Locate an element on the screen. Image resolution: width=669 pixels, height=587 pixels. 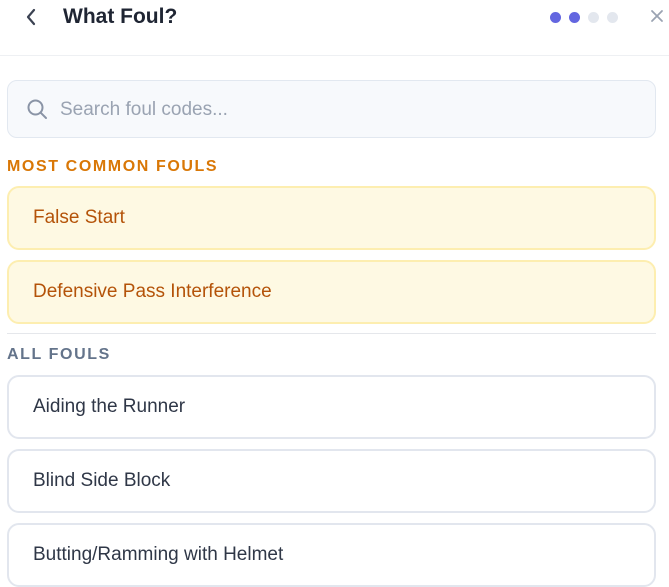
foul-item: Aiding the Runner is located at coordinates (331, 407).